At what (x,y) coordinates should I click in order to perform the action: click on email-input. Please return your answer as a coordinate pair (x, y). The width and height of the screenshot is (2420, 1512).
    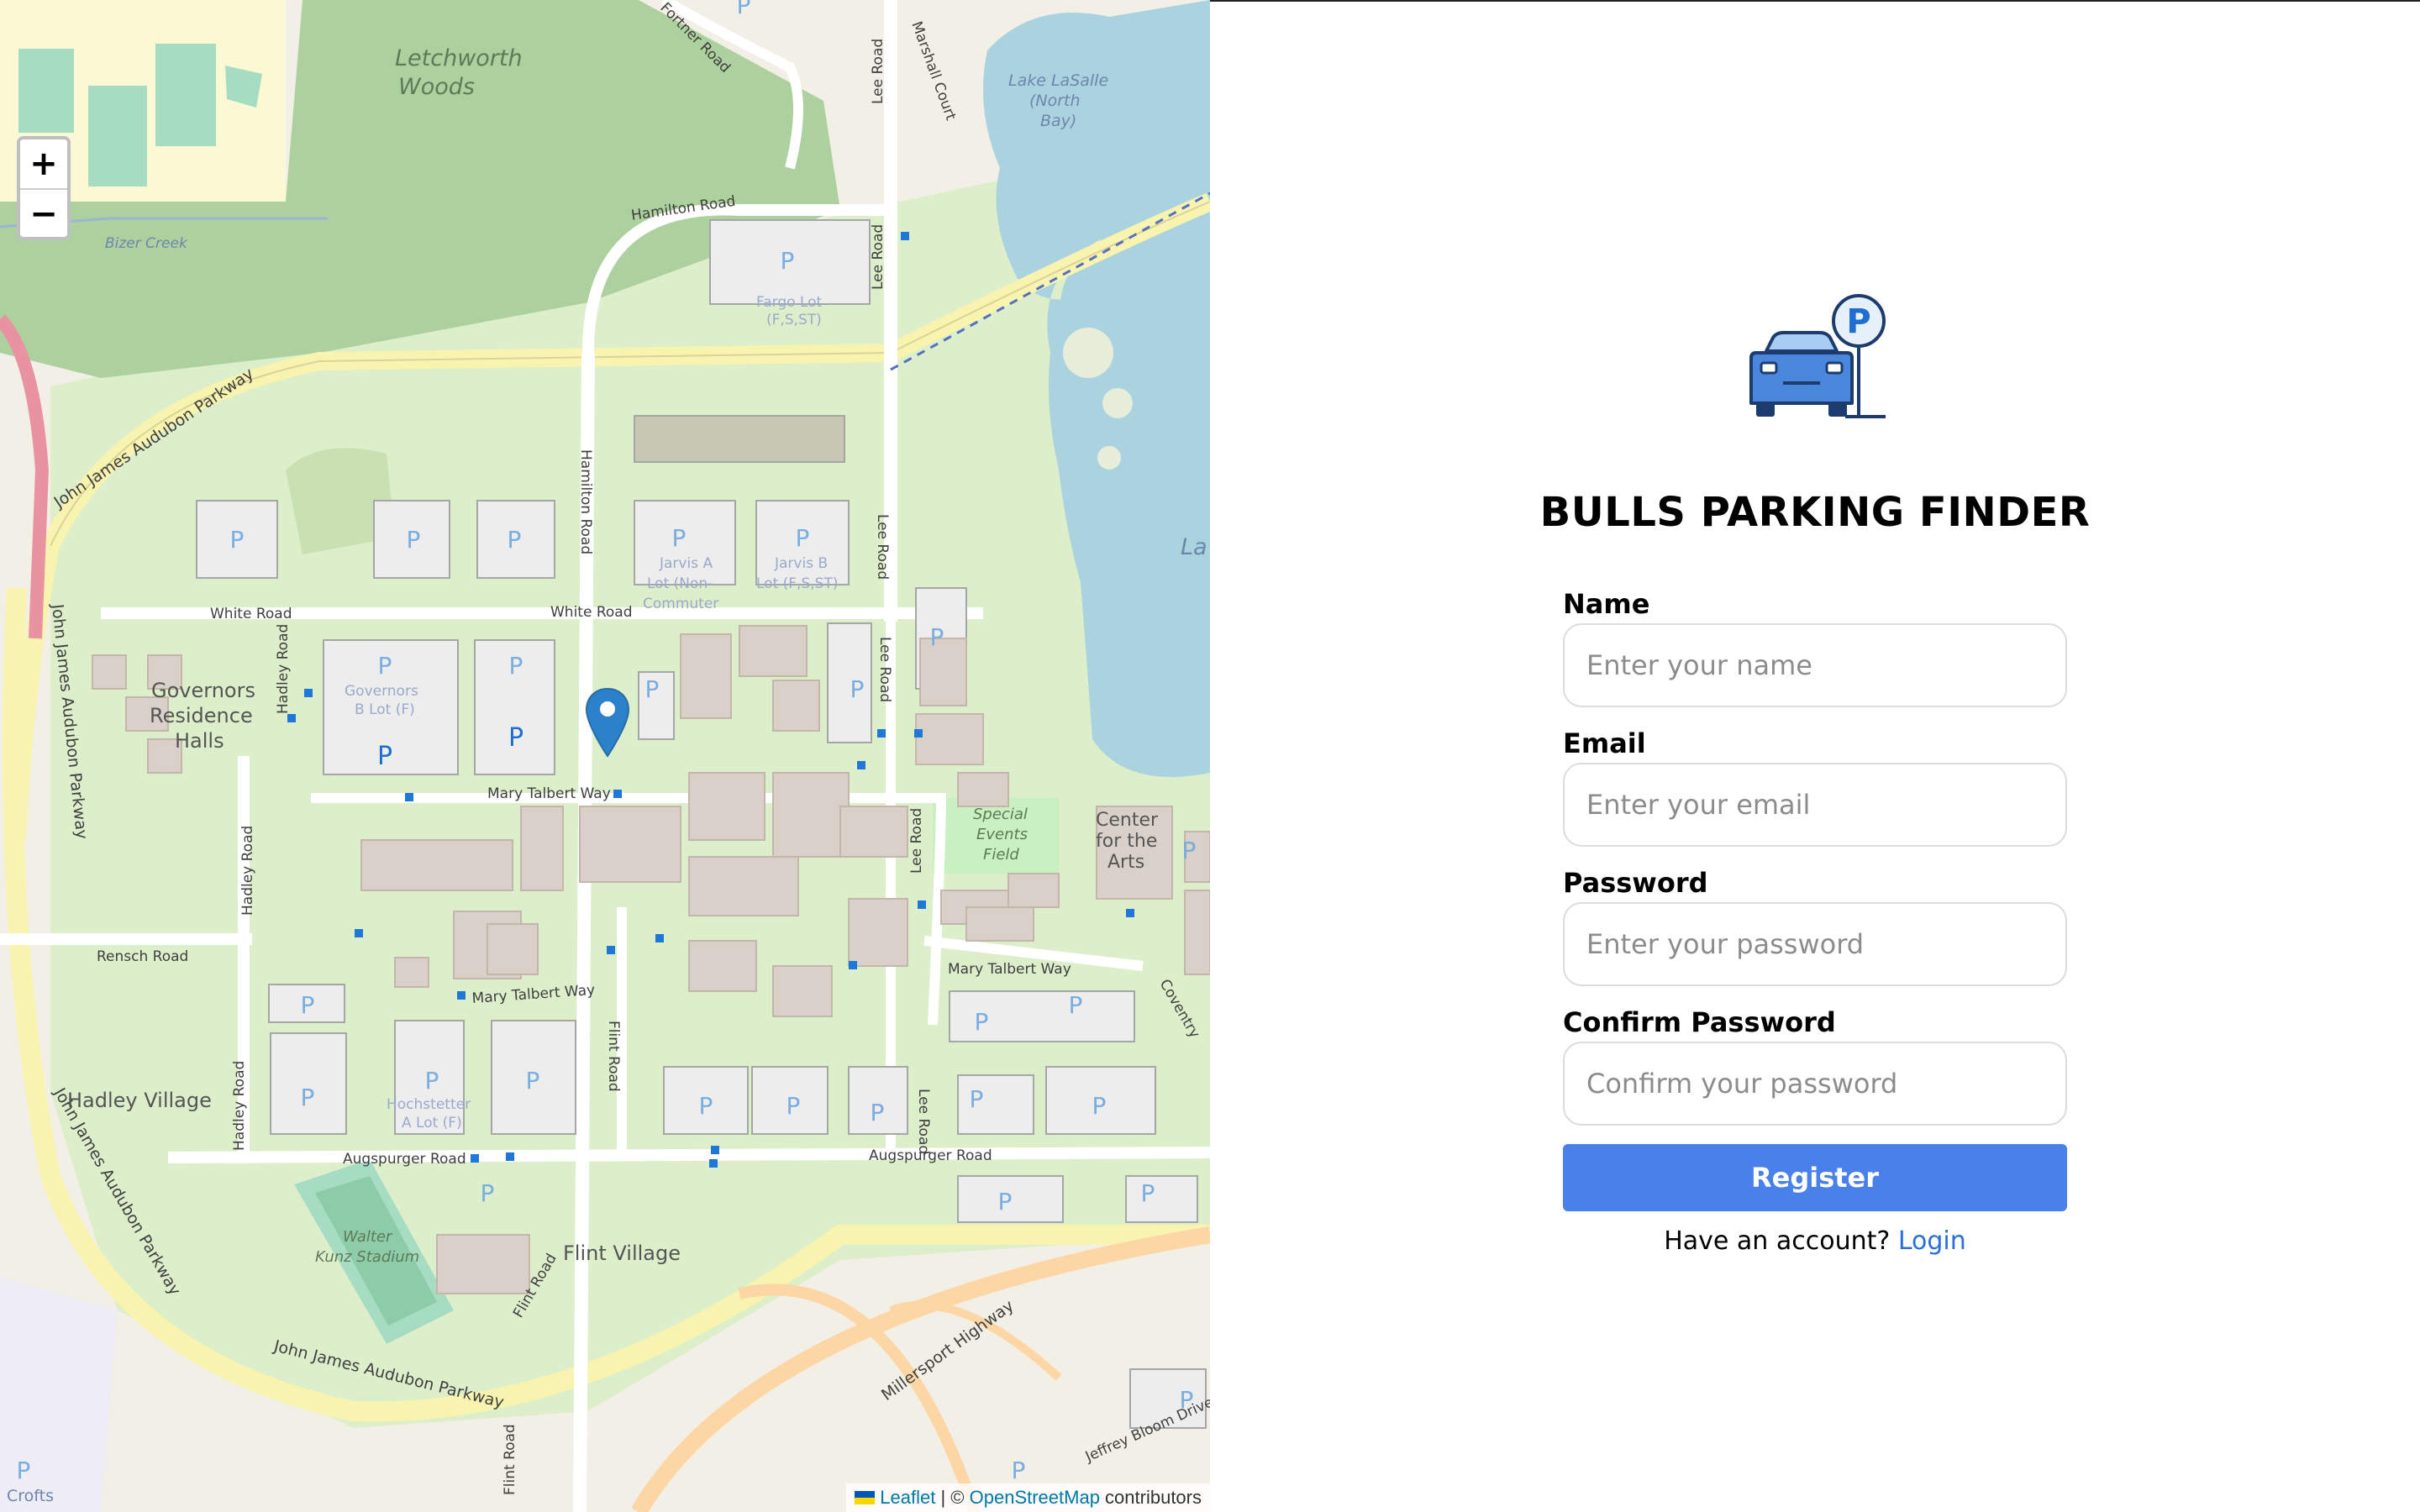
    Looking at the image, I should click on (1815, 805).